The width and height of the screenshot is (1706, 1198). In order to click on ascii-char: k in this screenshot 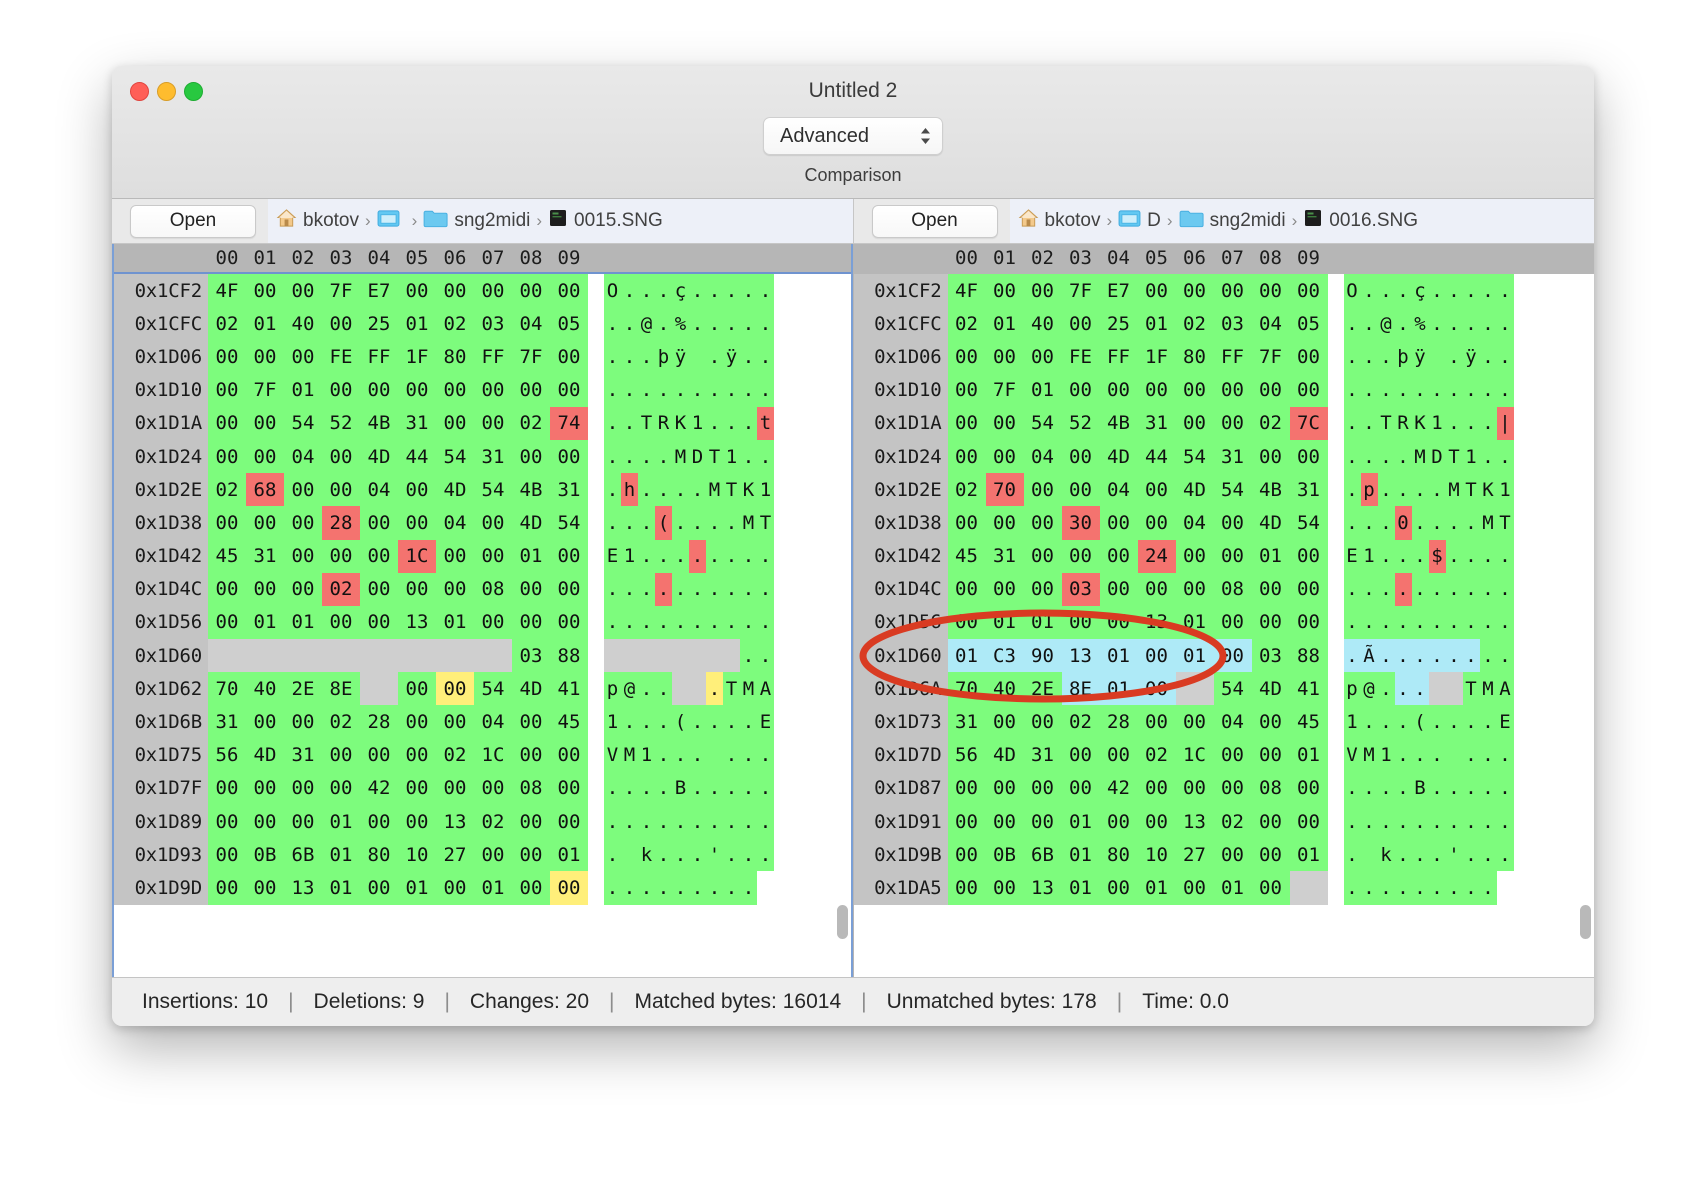, I will do `click(1386, 855)`.